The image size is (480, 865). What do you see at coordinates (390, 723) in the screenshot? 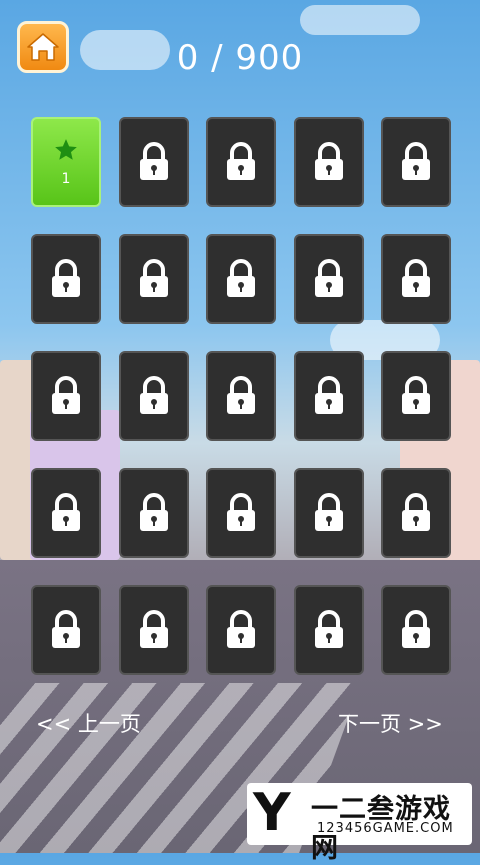
I see `next-page-button: 下一页 >>` at bounding box center [390, 723].